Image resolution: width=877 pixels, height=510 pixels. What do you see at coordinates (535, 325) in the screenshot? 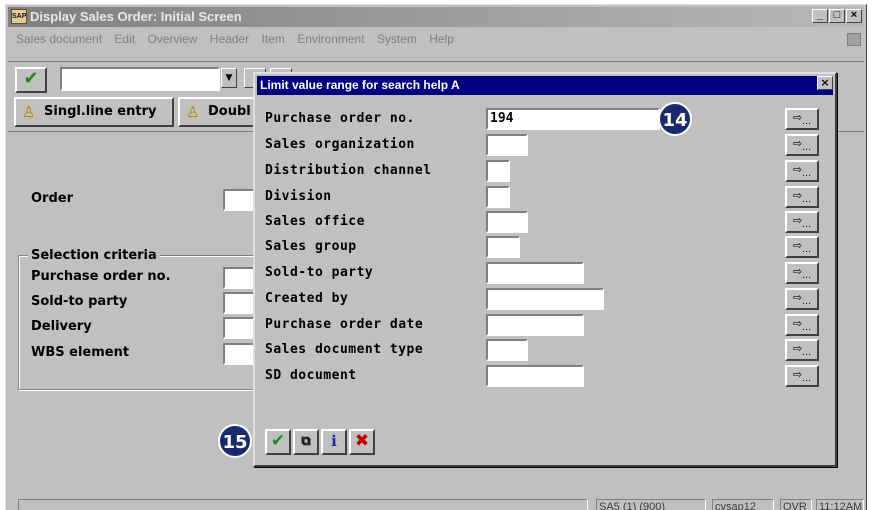
I see `purchase-order-date-input` at bounding box center [535, 325].